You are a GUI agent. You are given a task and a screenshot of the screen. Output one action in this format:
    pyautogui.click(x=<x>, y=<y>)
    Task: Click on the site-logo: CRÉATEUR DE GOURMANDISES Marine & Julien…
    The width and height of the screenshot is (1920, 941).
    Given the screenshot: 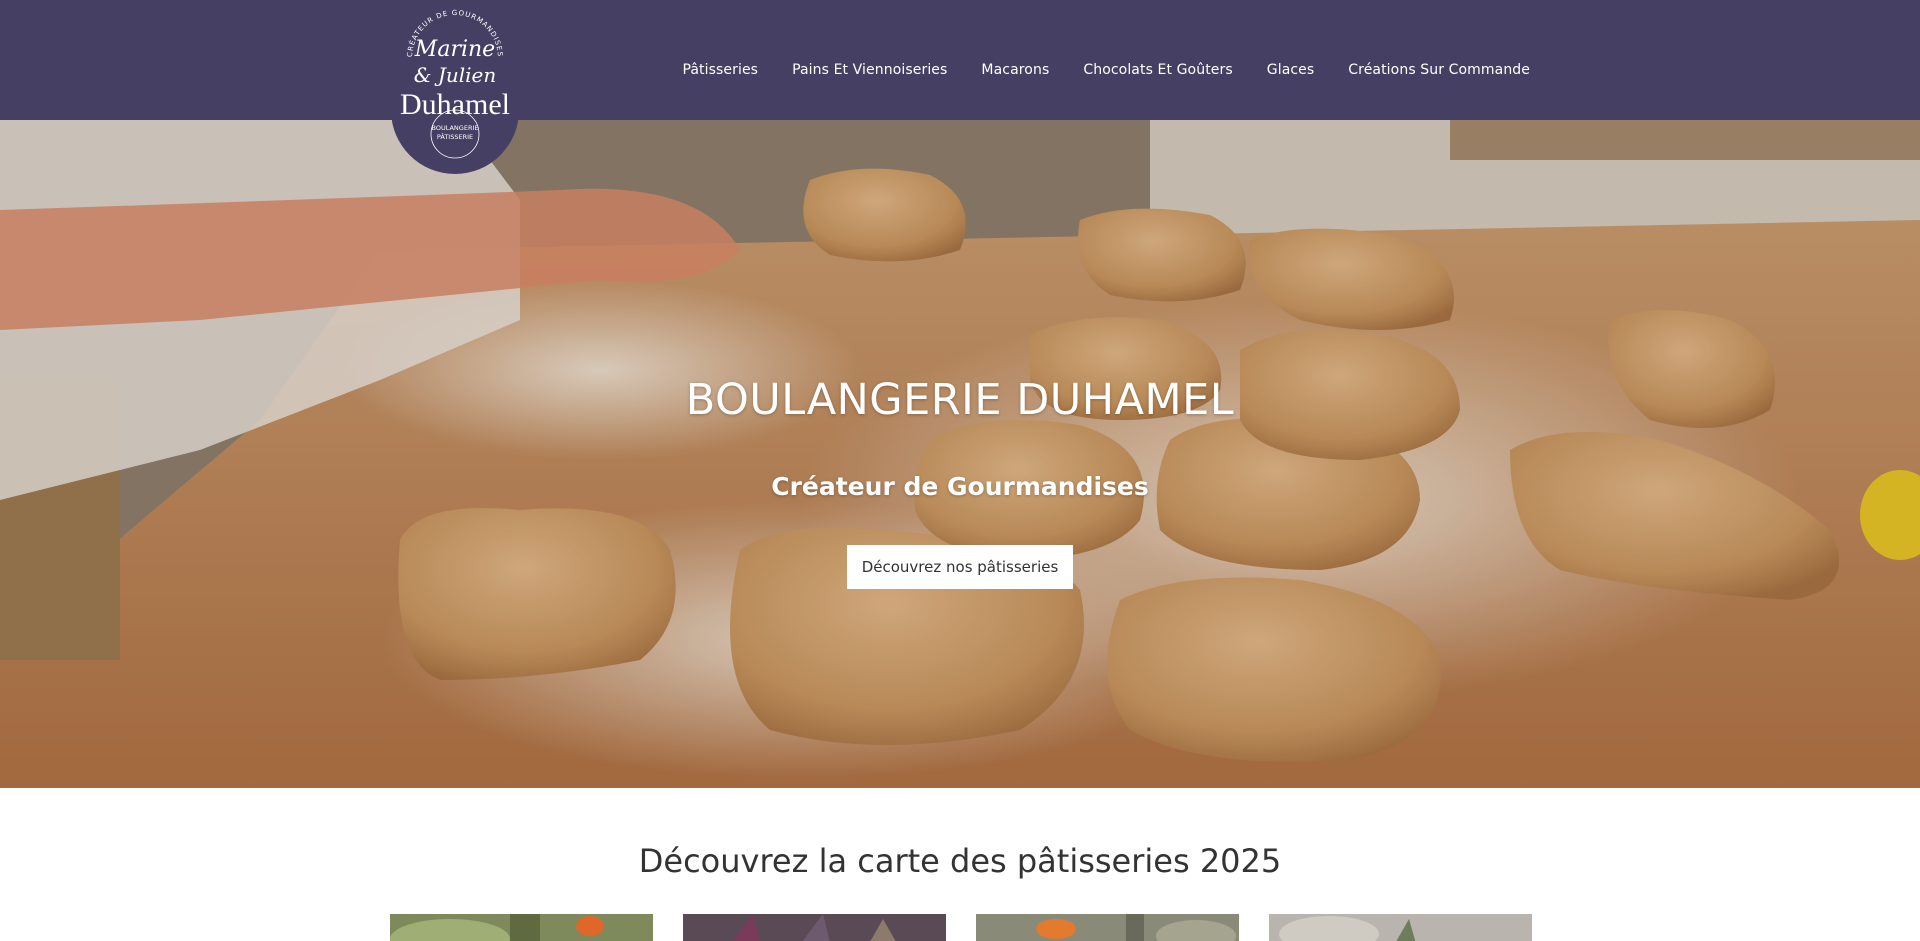 What is the action you would take?
    pyautogui.click(x=455, y=90)
    